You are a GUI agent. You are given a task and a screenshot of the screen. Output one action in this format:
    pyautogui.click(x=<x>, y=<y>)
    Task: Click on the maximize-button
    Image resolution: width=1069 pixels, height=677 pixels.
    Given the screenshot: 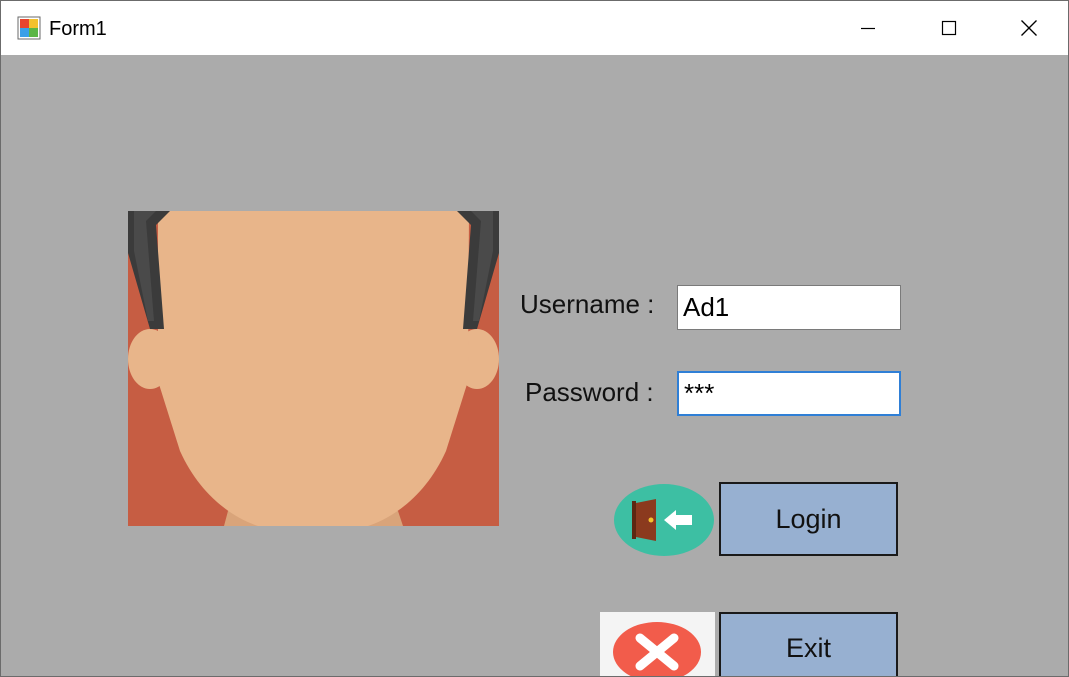 What is the action you would take?
    pyautogui.click(x=949, y=28)
    